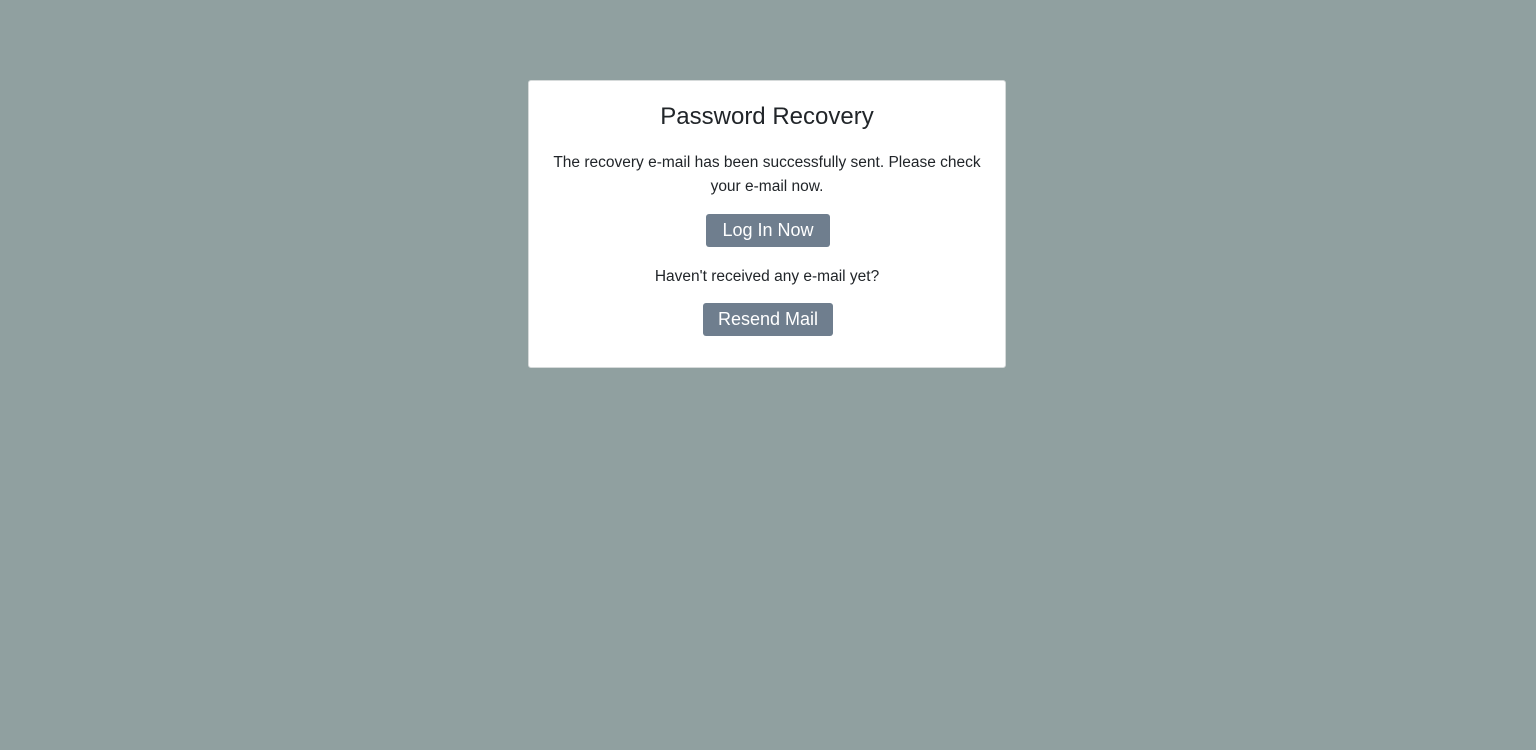 This screenshot has width=1536, height=750. Describe the element at coordinates (768, 319) in the screenshot. I see `resend-mail-button: Resend Mail` at that location.